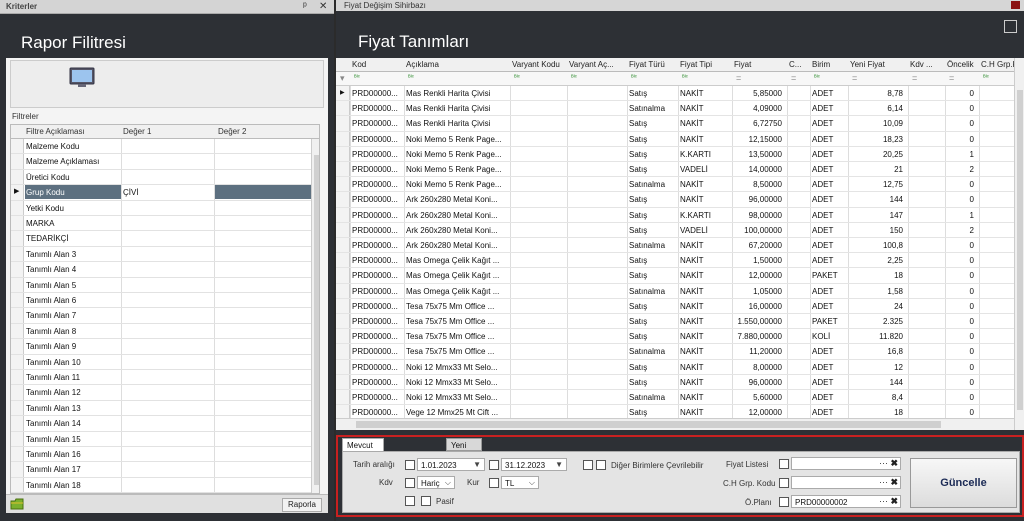 This screenshot has height=521, width=1024. Describe the element at coordinates (1010, 26) in the screenshot. I see `maximize-icon` at that location.